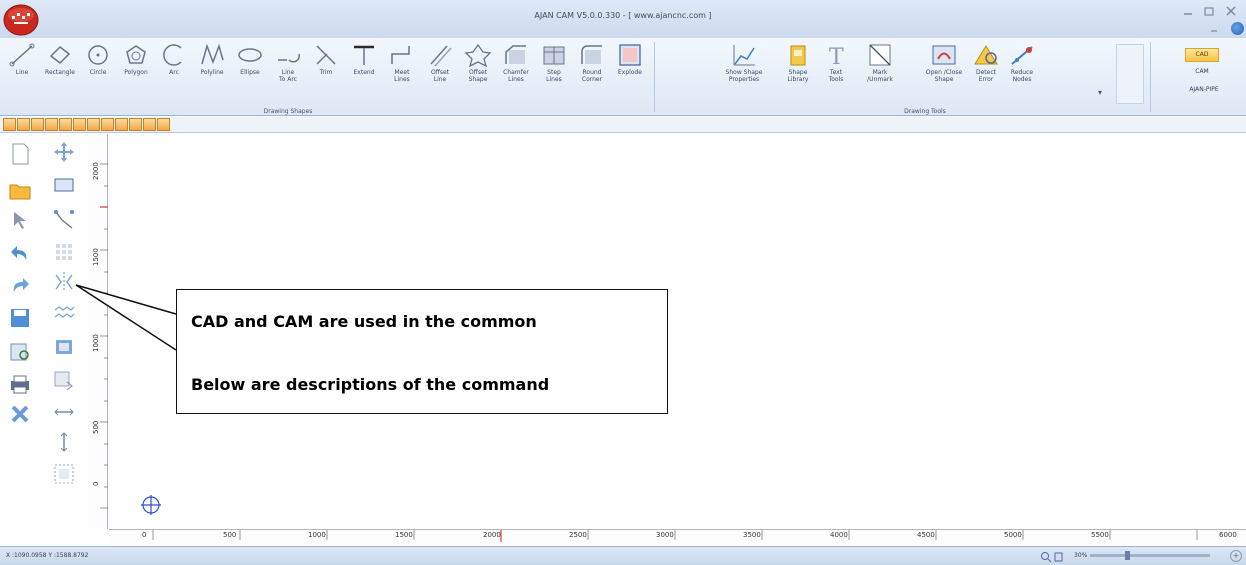 The height and width of the screenshot is (565, 1246). What do you see at coordinates (135, 124) in the screenshot?
I see `snap-grid-icon` at bounding box center [135, 124].